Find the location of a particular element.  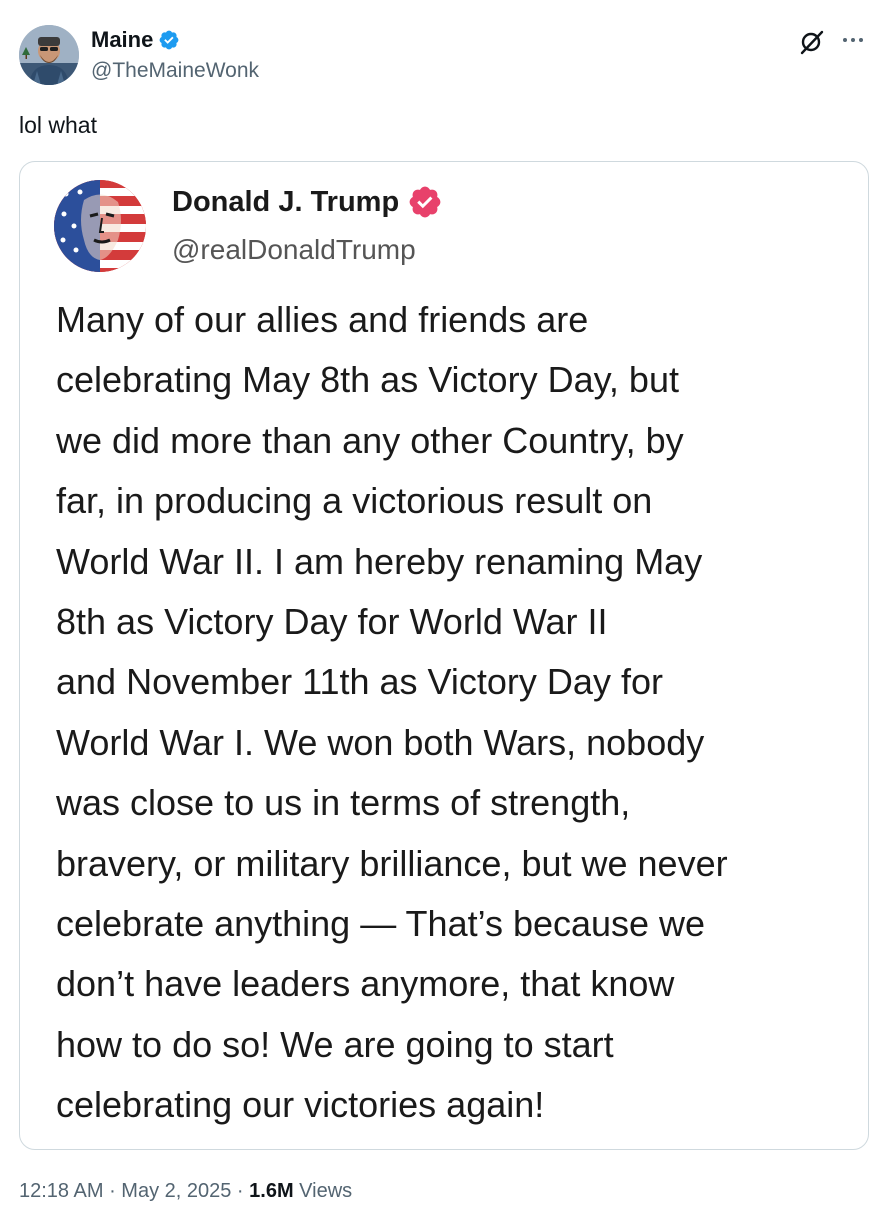

views-label: Views is located at coordinates (323, 1191).